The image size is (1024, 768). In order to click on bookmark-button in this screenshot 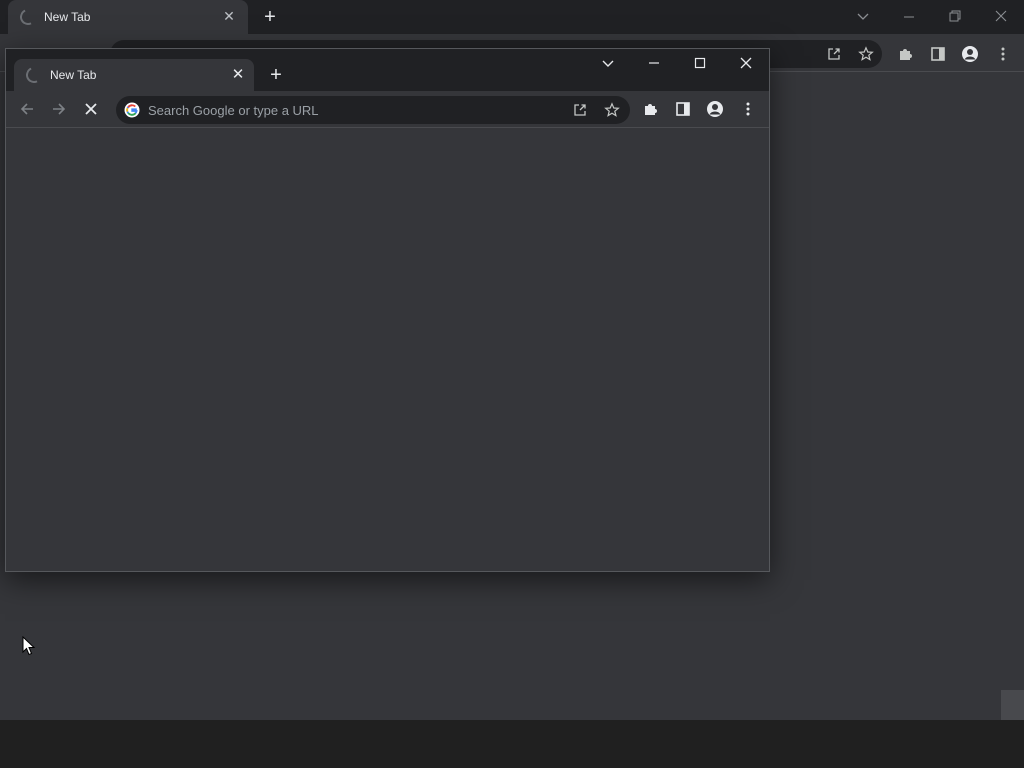, I will do `click(612, 110)`.